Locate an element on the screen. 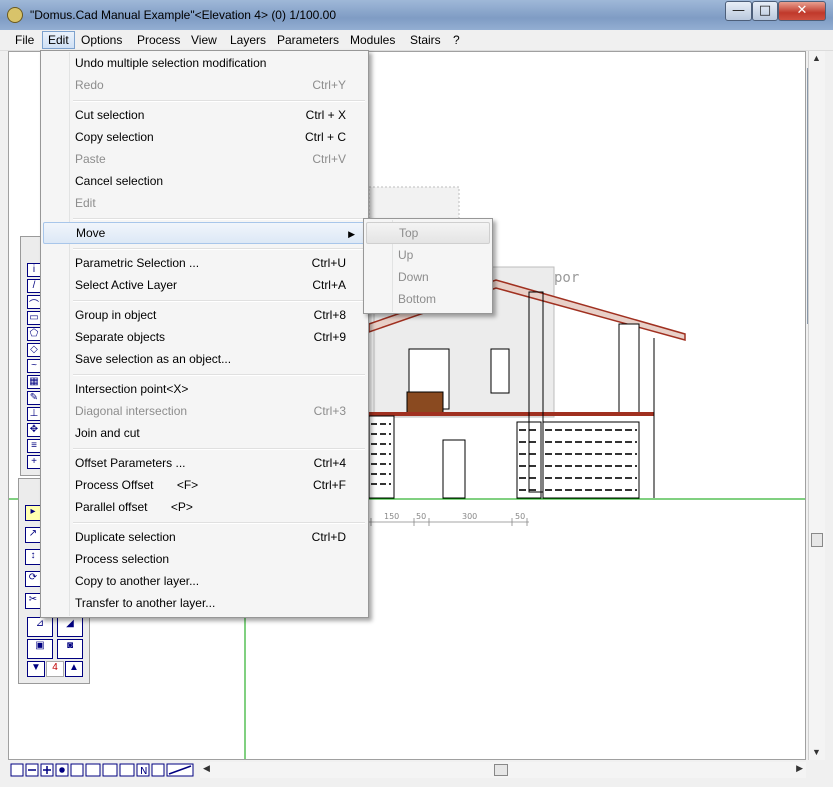 The height and width of the screenshot is (787, 833). trim-tool-icon: ✂ is located at coordinates (33, 601).